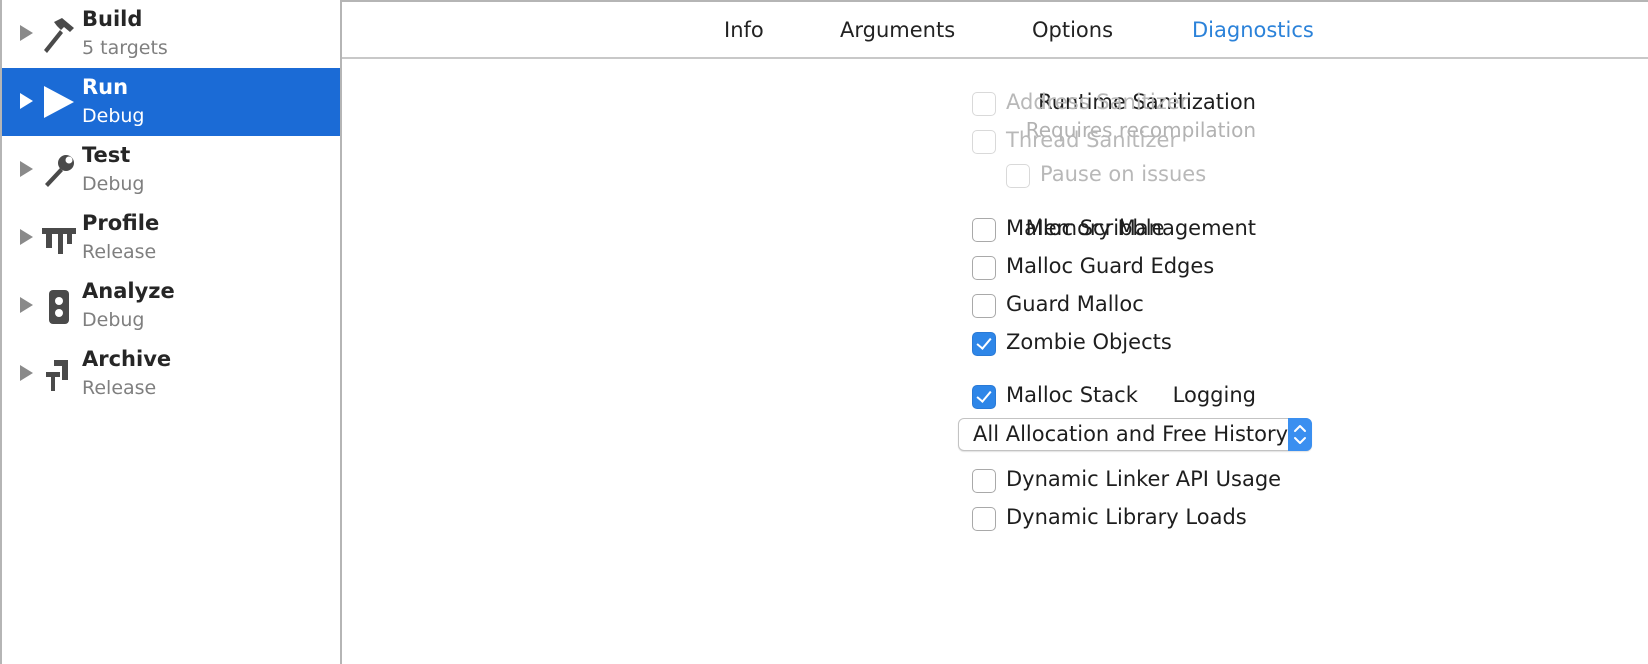  Describe the element at coordinates (127, 359) in the screenshot. I see `action-name: Archive` at that location.